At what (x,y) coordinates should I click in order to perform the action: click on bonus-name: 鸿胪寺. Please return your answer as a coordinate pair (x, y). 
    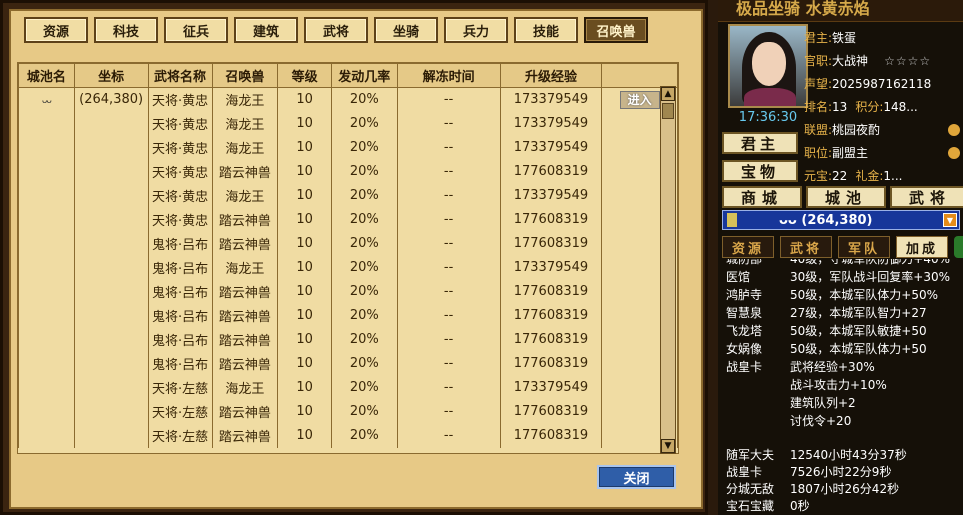
    Looking at the image, I should click on (744, 295).